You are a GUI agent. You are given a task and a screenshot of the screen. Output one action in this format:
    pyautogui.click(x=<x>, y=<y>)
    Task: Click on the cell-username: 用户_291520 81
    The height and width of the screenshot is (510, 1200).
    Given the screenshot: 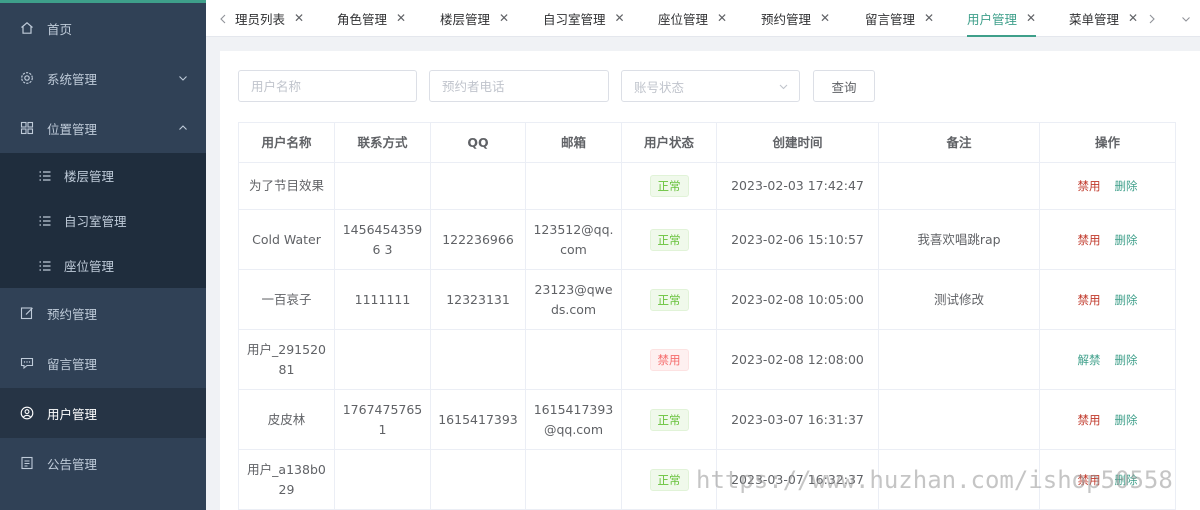 What is the action you would take?
    pyautogui.click(x=286, y=359)
    